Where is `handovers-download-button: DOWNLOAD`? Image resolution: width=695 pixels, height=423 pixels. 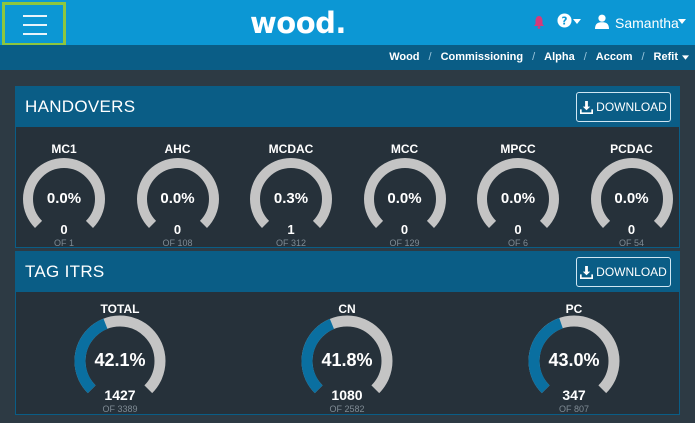
handovers-download-button: DOWNLOAD is located at coordinates (623, 107).